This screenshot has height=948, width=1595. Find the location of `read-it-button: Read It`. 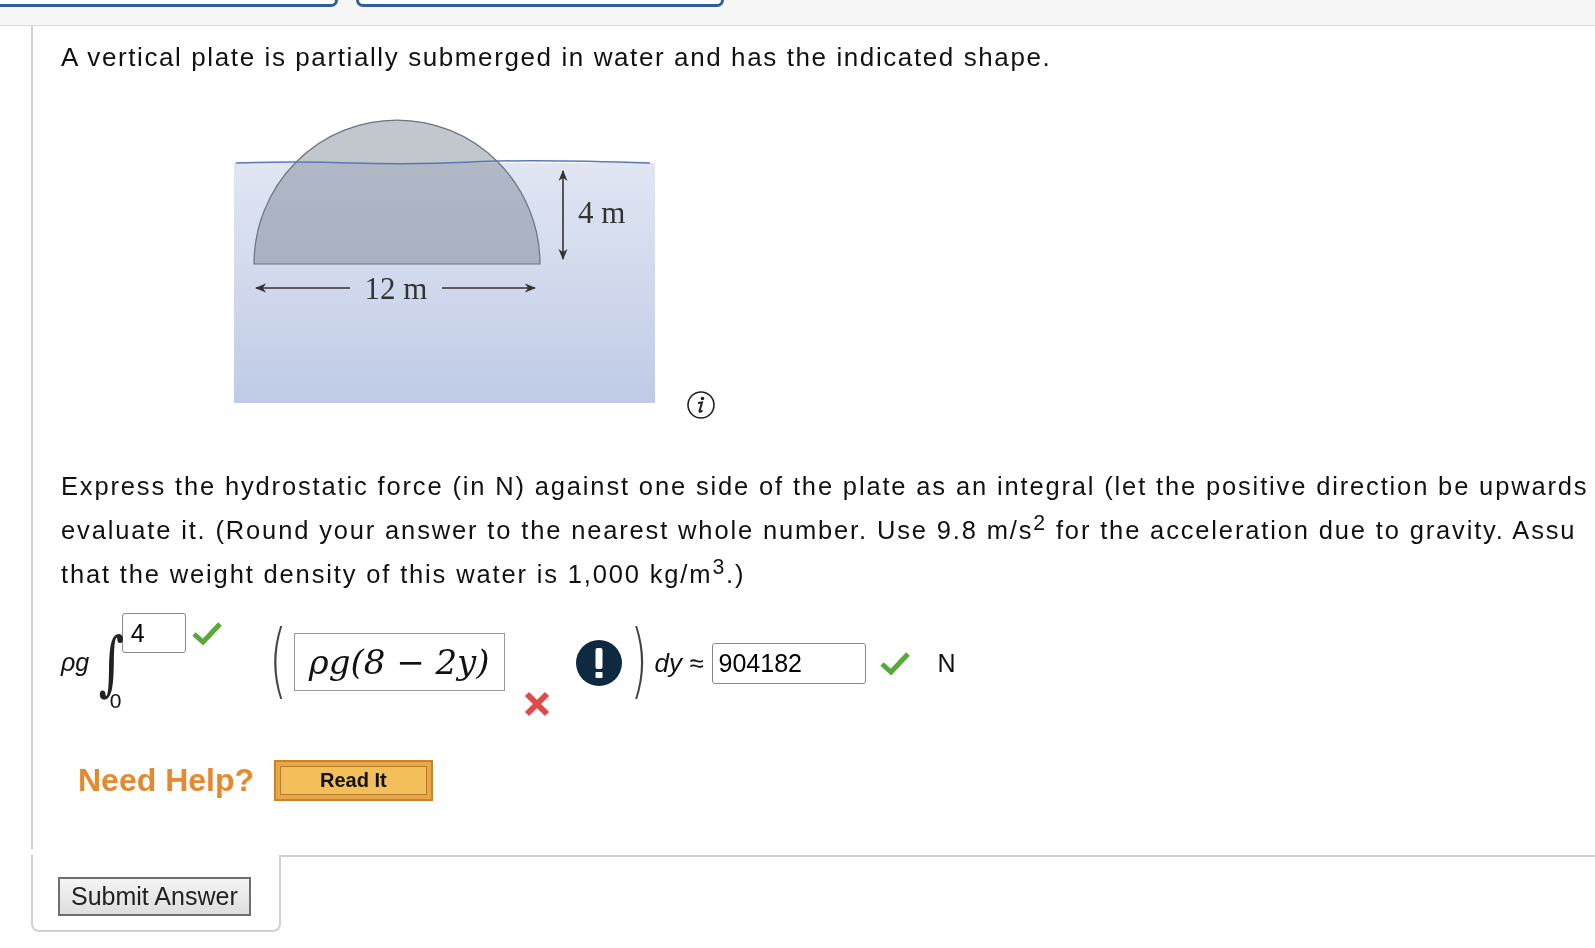

read-it-button: Read It is located at coordinates (353, 780).